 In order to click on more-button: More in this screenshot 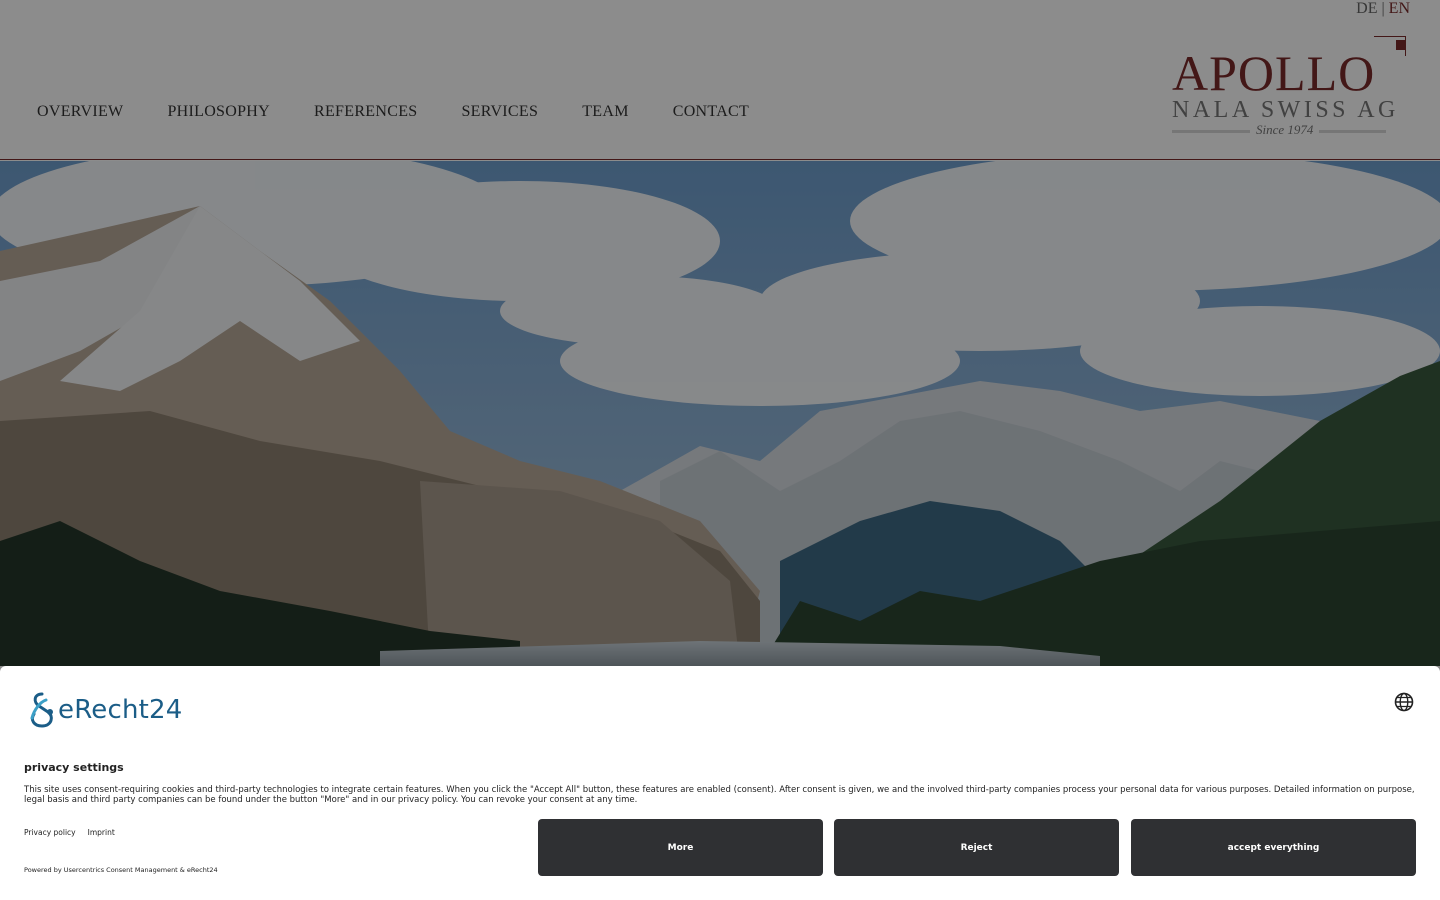, I will do `click(680, 847)`.